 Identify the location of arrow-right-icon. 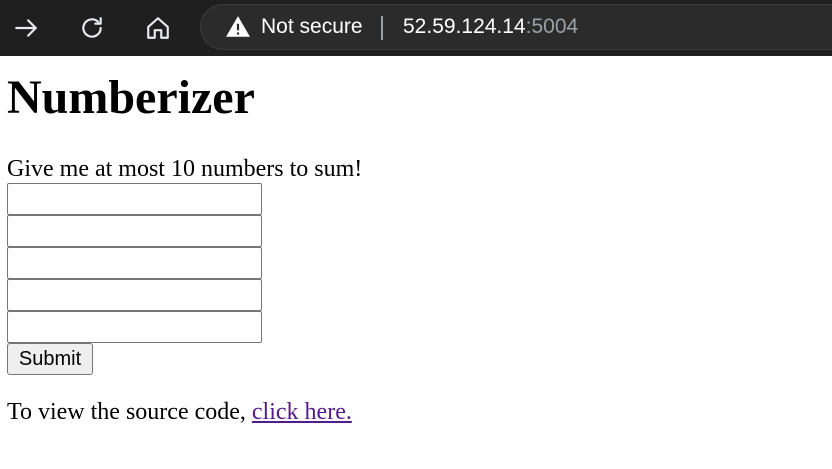
(26, 28).